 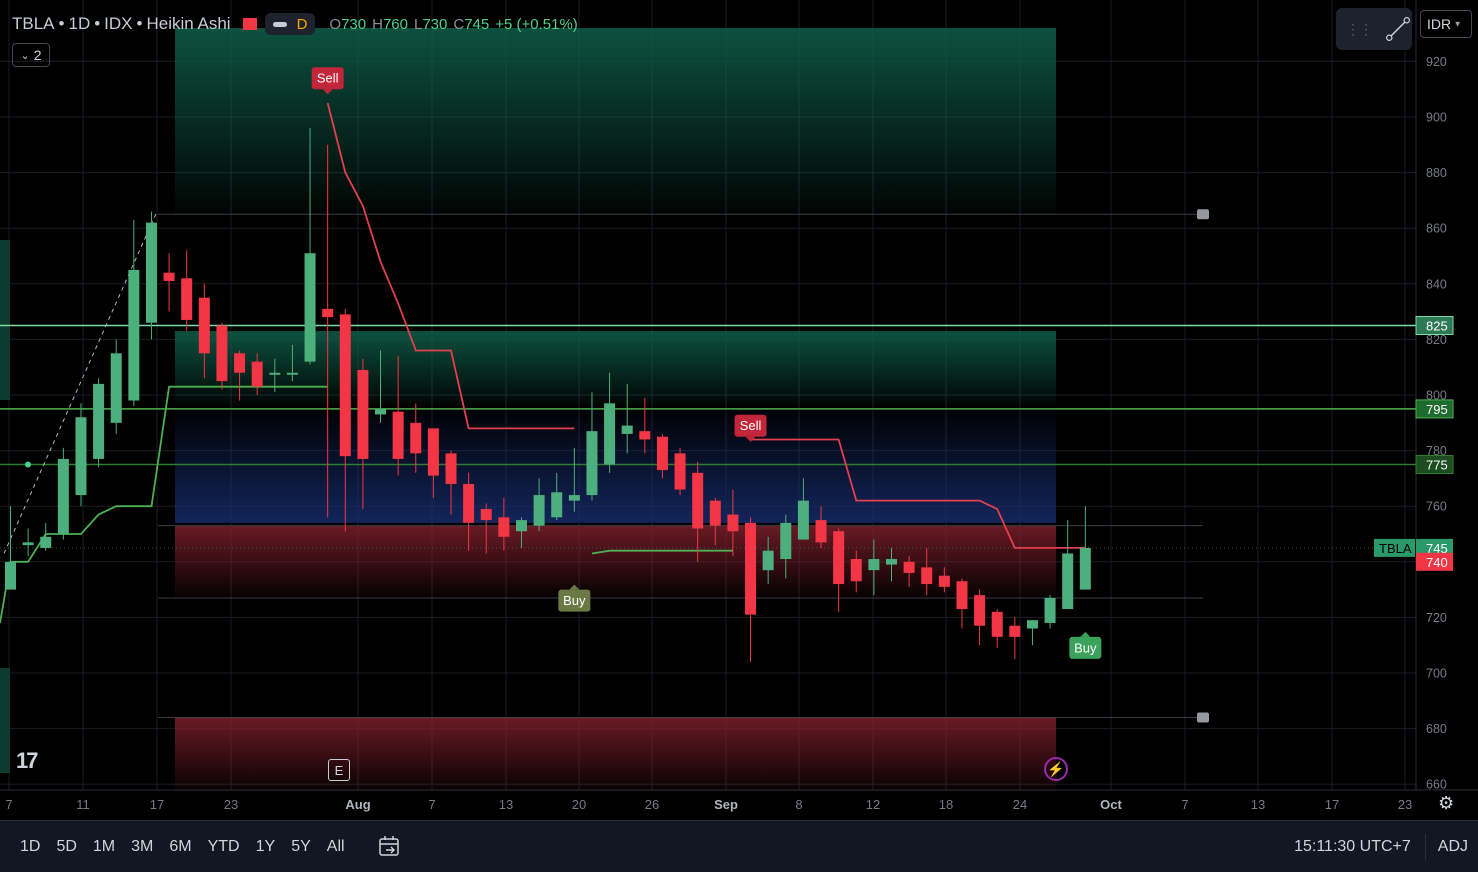 What do you see at coordinates (1437, 326) in the screenshot?
I see `horizontal-line-label-text: 825` at bounding box center [1437, 326].